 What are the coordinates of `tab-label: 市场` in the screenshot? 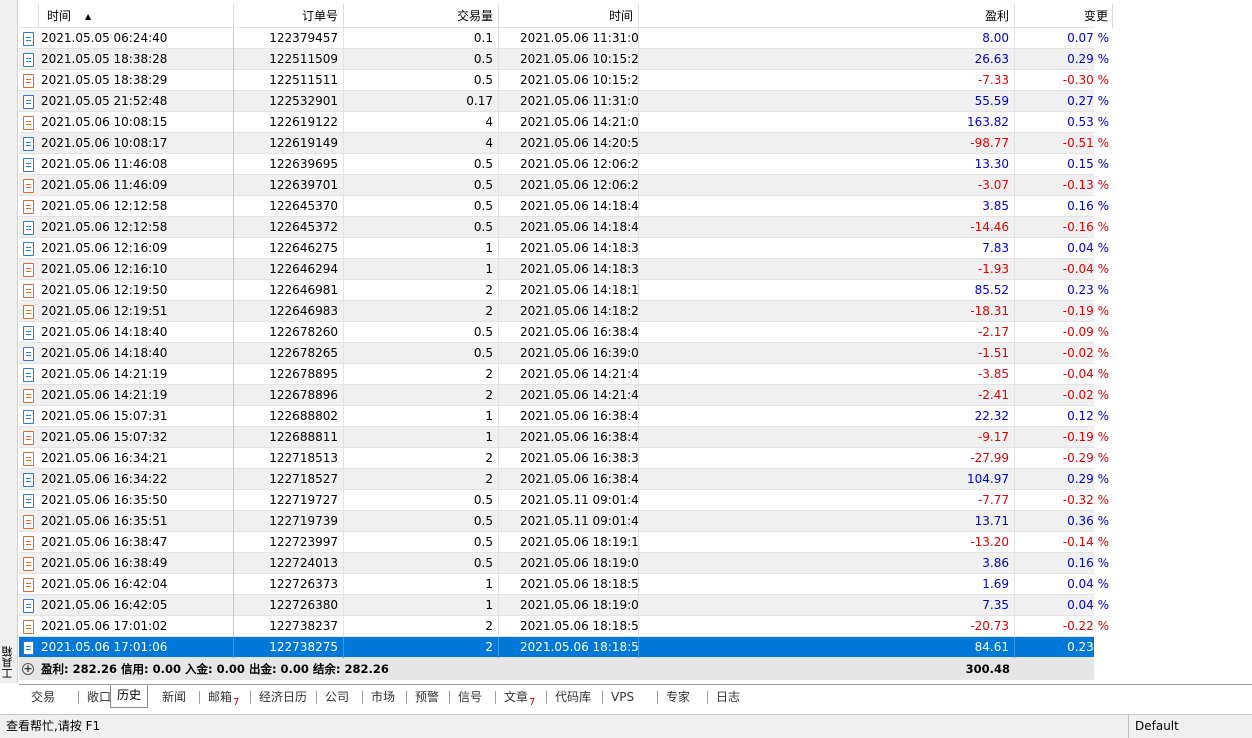 It's located at (383, 697).